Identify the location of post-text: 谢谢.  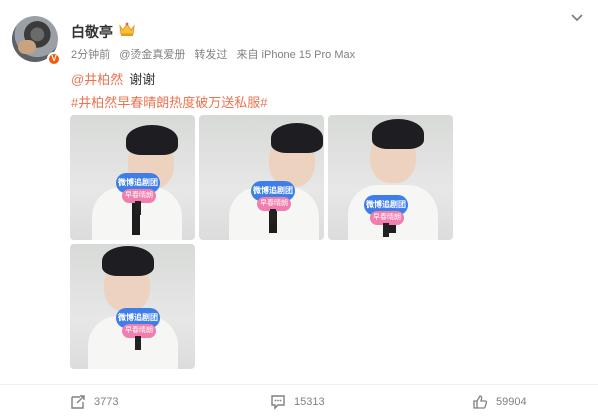
(142, 79).